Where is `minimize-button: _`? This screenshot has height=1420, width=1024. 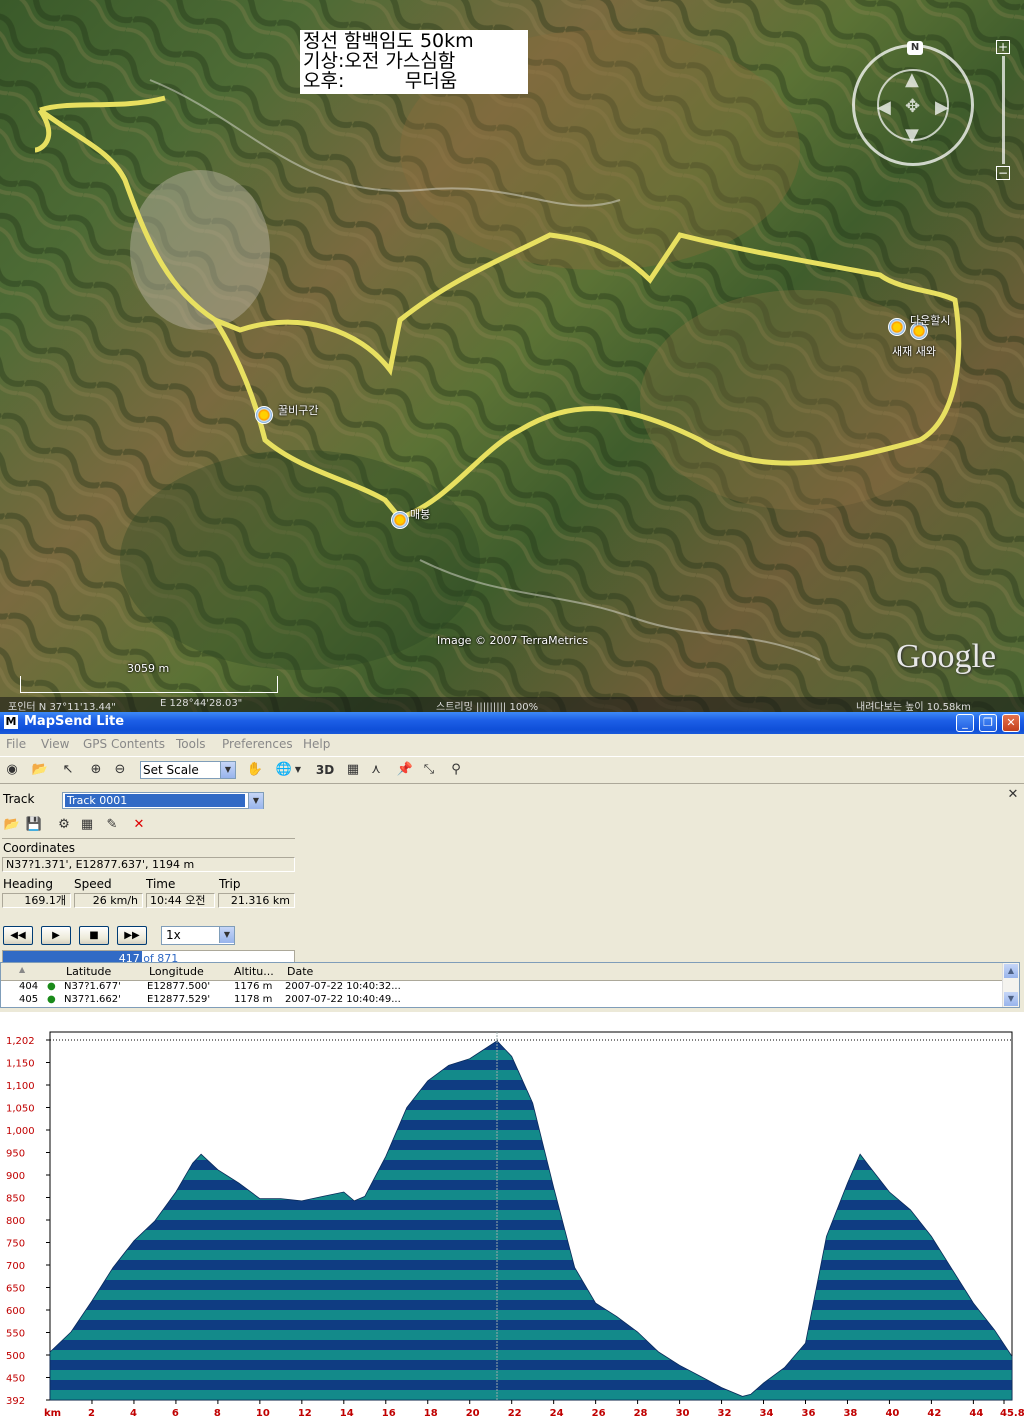
minimize-button: _ is located at coordinates (965, 723).